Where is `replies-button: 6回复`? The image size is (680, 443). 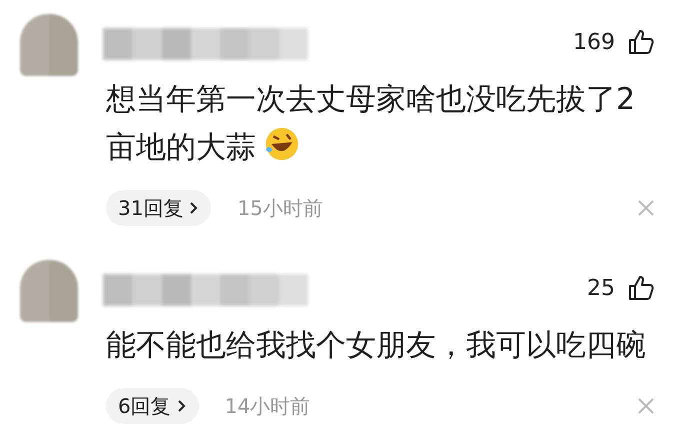 replies-button: 6回复 is located at coordinates (152, 406).